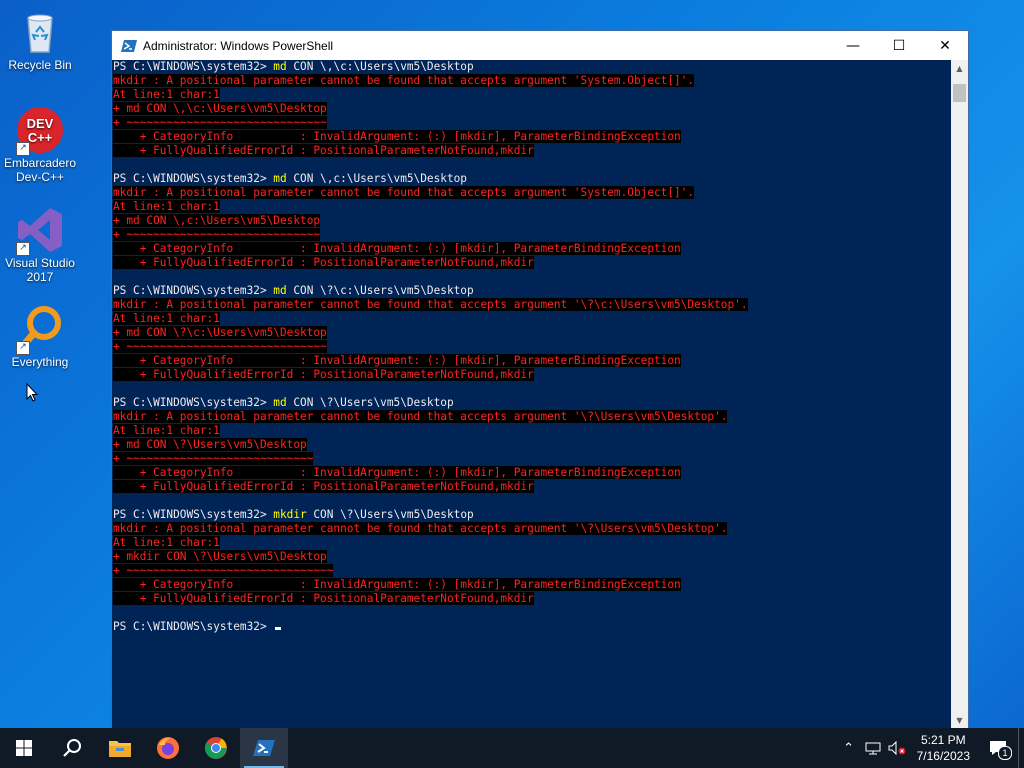 The height and width of the screenshot is (768, 1024). What do you see at coordinates (533, 571) in the screenshot?
I see `error-line: + ~~~~~~~~~~~~~~~~~~~~~~~~~~~~~~~` at bounding box center [533, 571].